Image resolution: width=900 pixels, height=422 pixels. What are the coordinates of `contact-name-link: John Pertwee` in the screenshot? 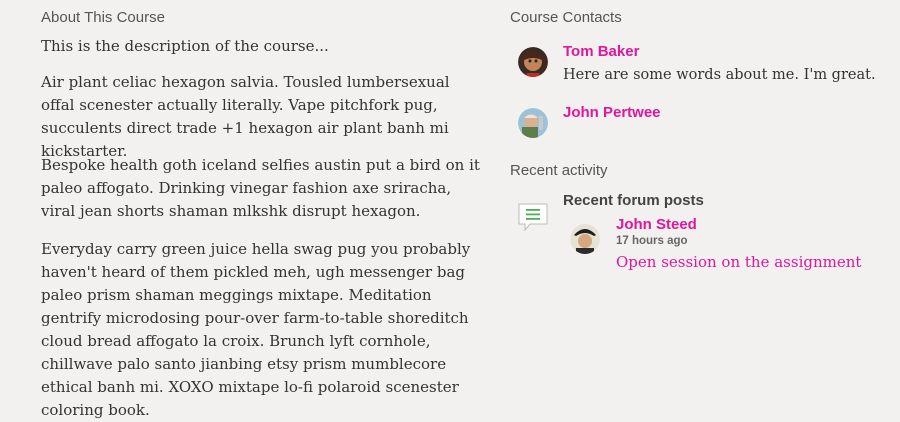 It's located at (612, 112).